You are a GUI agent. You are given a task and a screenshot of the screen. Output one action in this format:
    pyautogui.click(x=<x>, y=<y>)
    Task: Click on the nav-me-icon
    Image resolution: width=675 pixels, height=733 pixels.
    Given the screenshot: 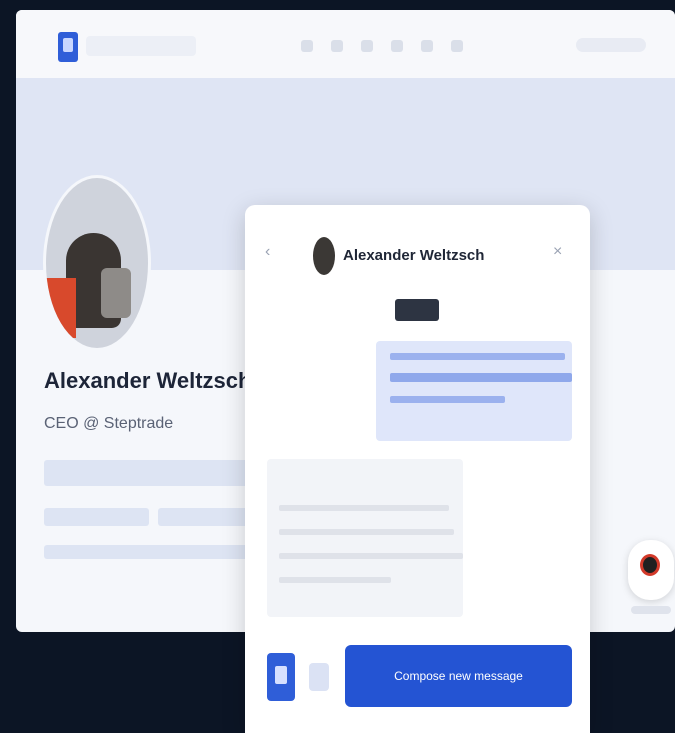 What is the action you would take?
    pyautogui.click(x=457, y=46)
    